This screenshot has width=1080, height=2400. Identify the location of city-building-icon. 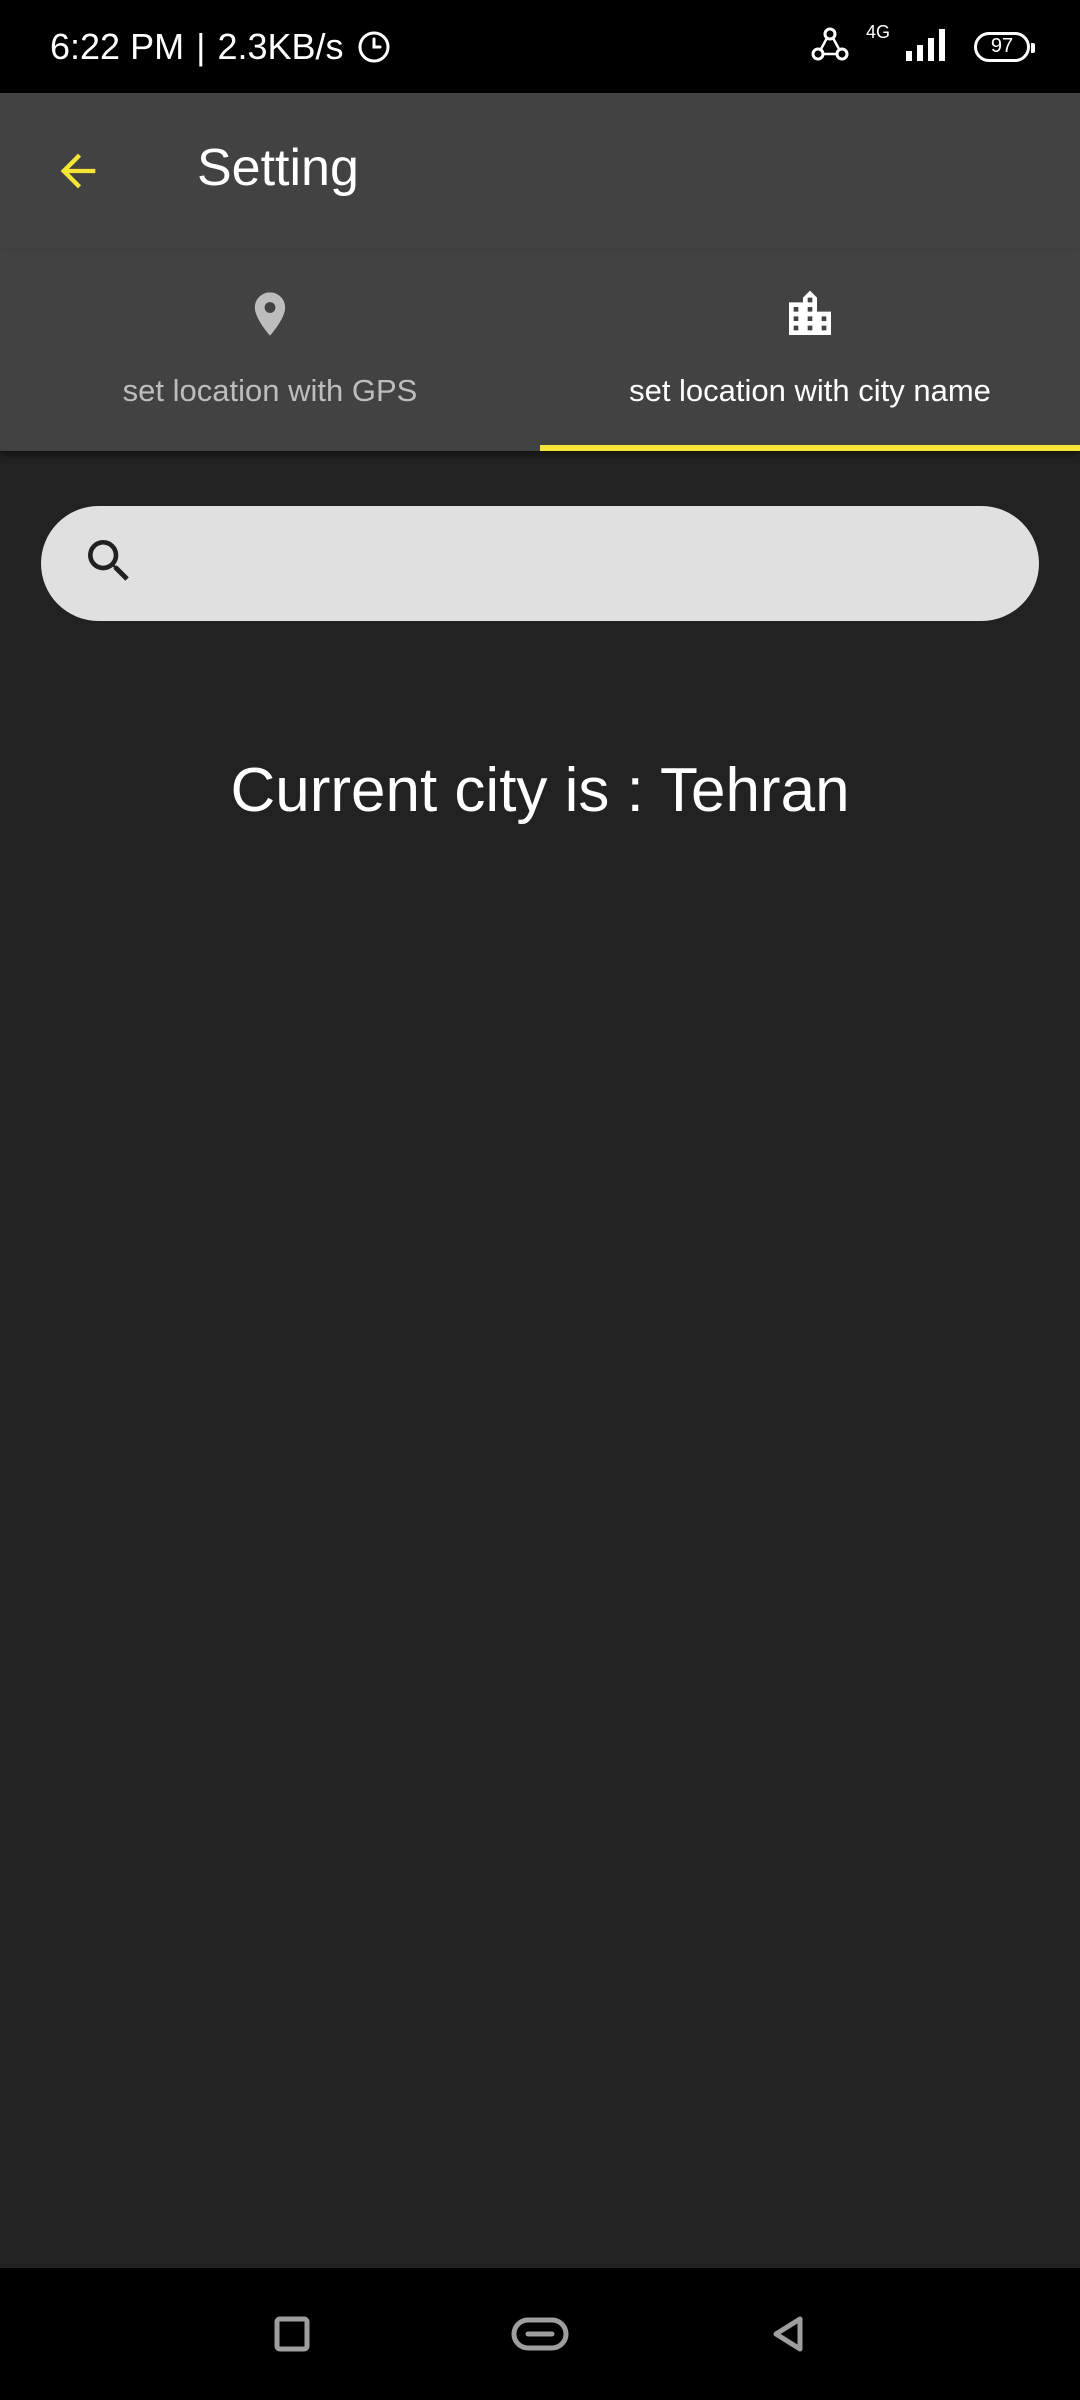
(810, 314).